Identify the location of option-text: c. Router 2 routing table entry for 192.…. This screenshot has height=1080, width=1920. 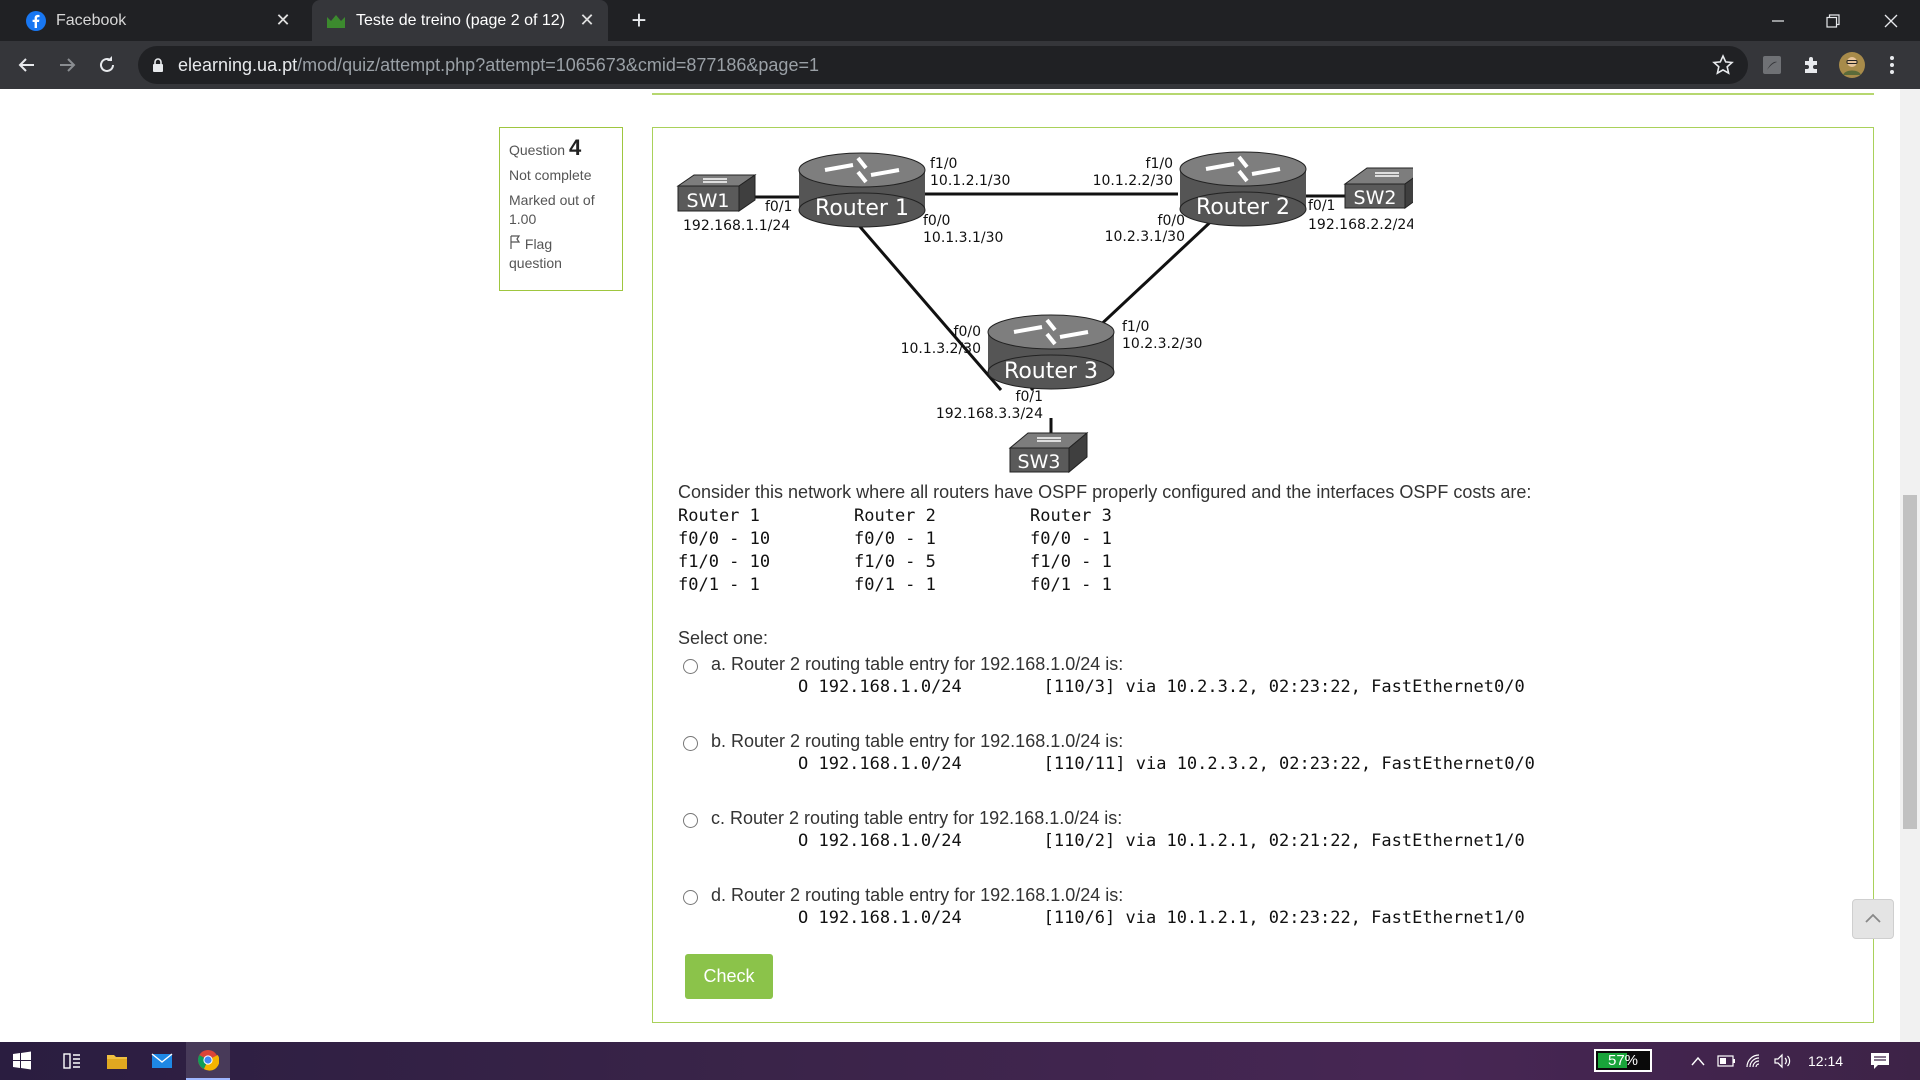
(916, 818).